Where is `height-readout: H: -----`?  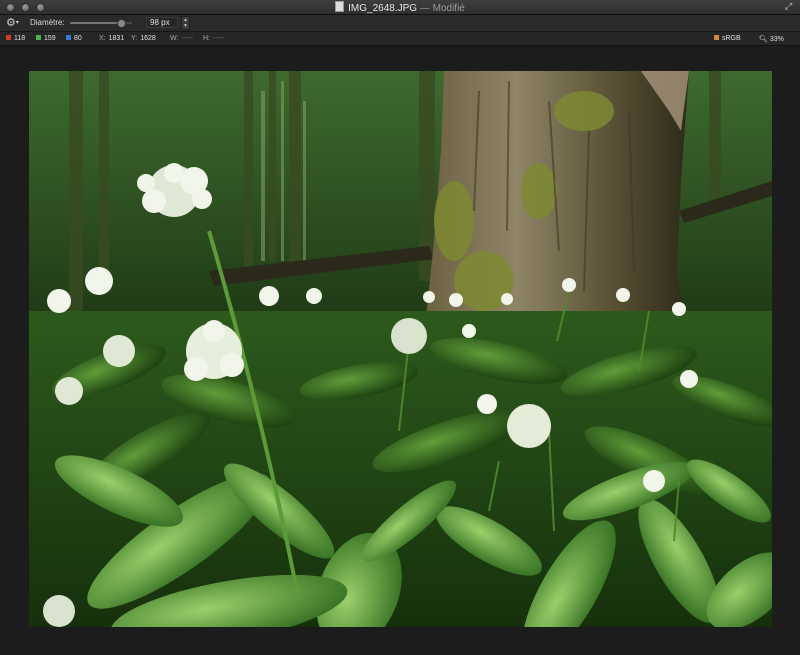
height-readout: H: ----- is located at coordinates (214, 38).